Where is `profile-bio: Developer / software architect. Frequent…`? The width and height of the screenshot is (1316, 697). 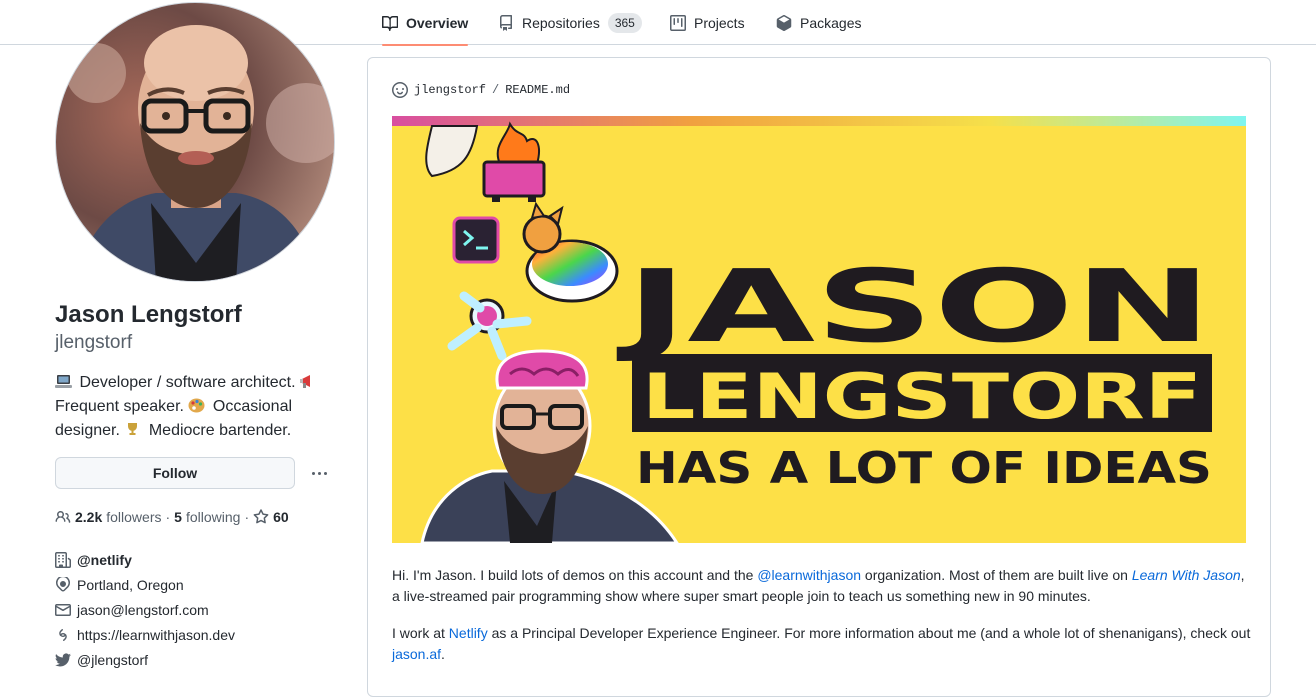 profile-bio: Developer / software architect. Frequent… is located at coordinates (197, 407).